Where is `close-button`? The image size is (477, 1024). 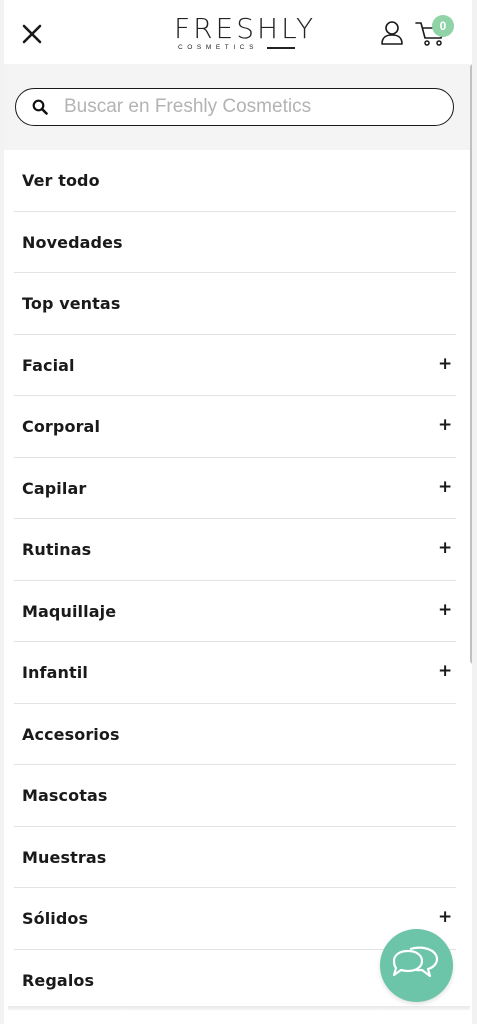 close-button is located at coordinates (32, 34).